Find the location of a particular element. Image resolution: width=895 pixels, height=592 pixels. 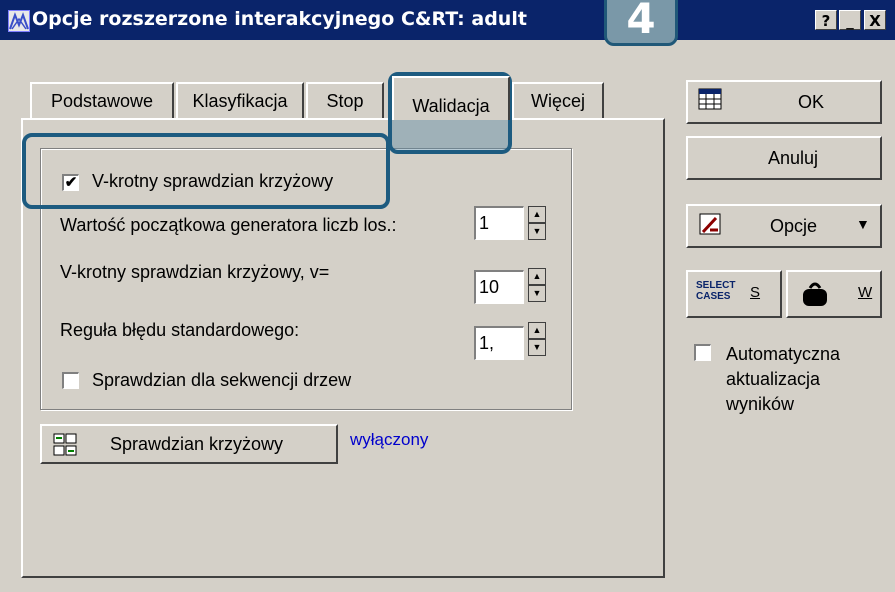

select-cases-button: SELECT CASES S is located at coordinates (734, 294).